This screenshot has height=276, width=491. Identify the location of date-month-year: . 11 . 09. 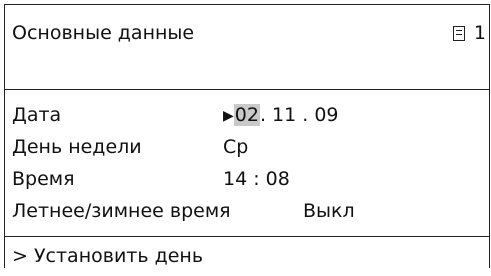
(299, 115).